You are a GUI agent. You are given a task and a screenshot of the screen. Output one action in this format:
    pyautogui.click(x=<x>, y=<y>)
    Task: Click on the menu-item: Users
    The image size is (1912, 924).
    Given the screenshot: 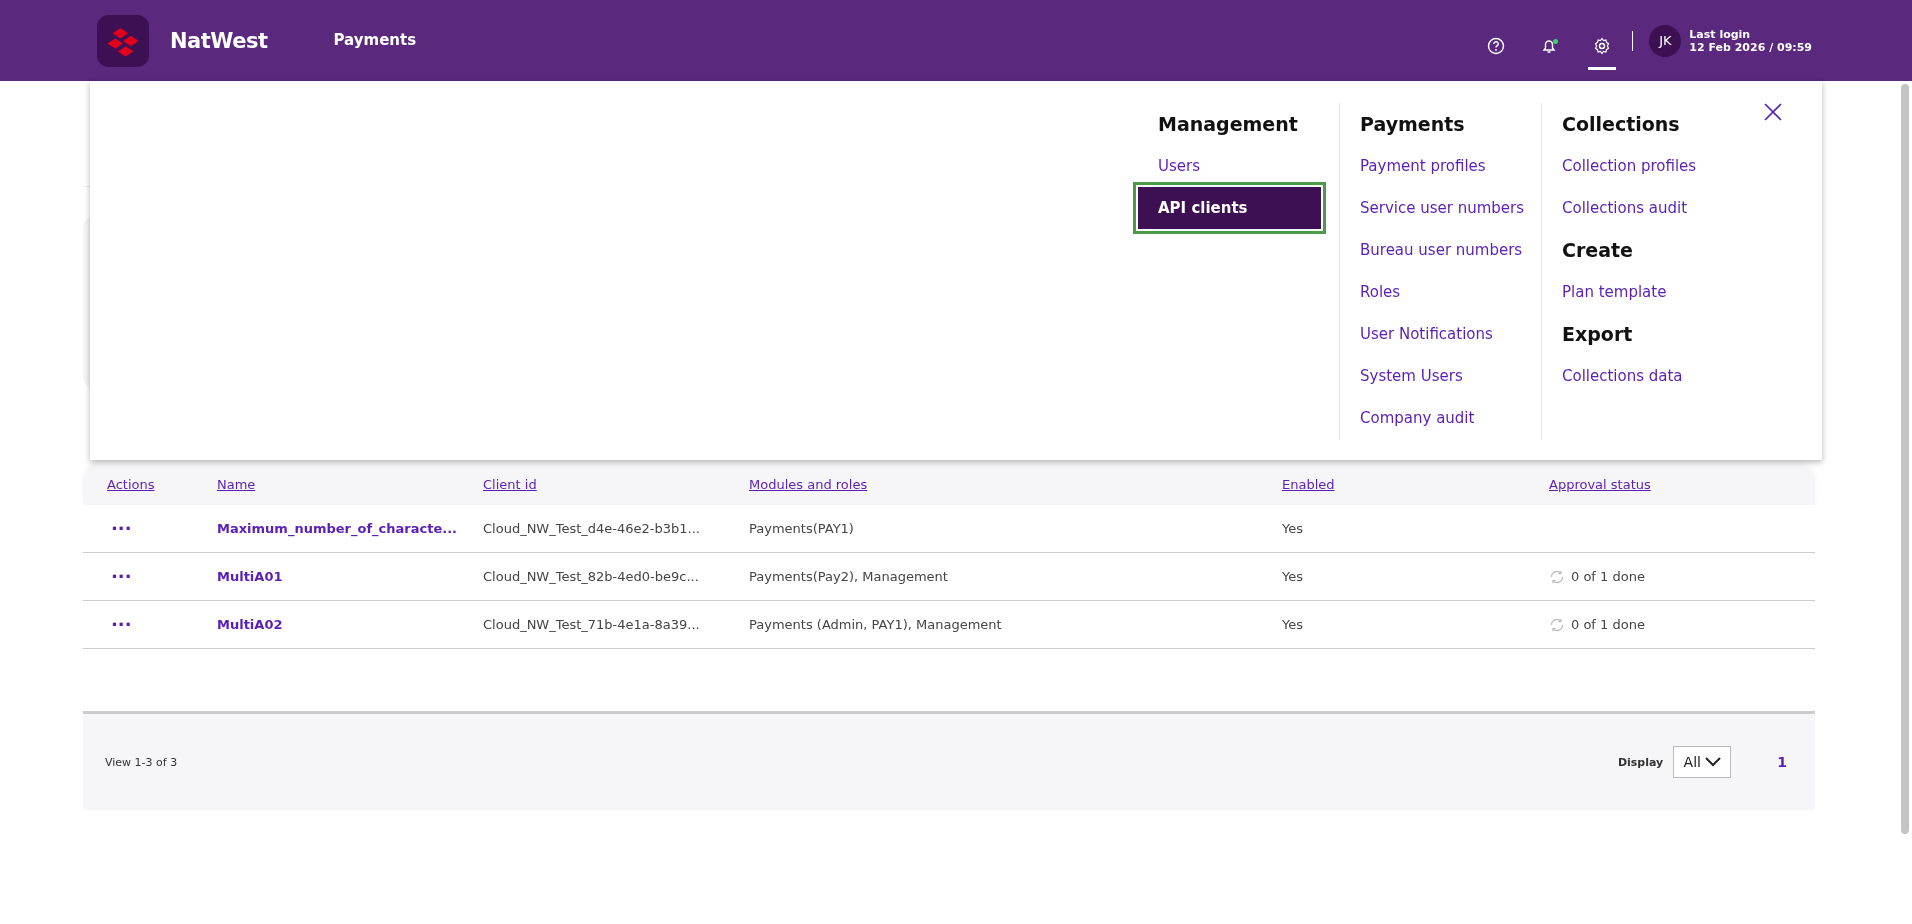 What is the action you would take?
    pyautogui.click(x=1238, y=166)
    